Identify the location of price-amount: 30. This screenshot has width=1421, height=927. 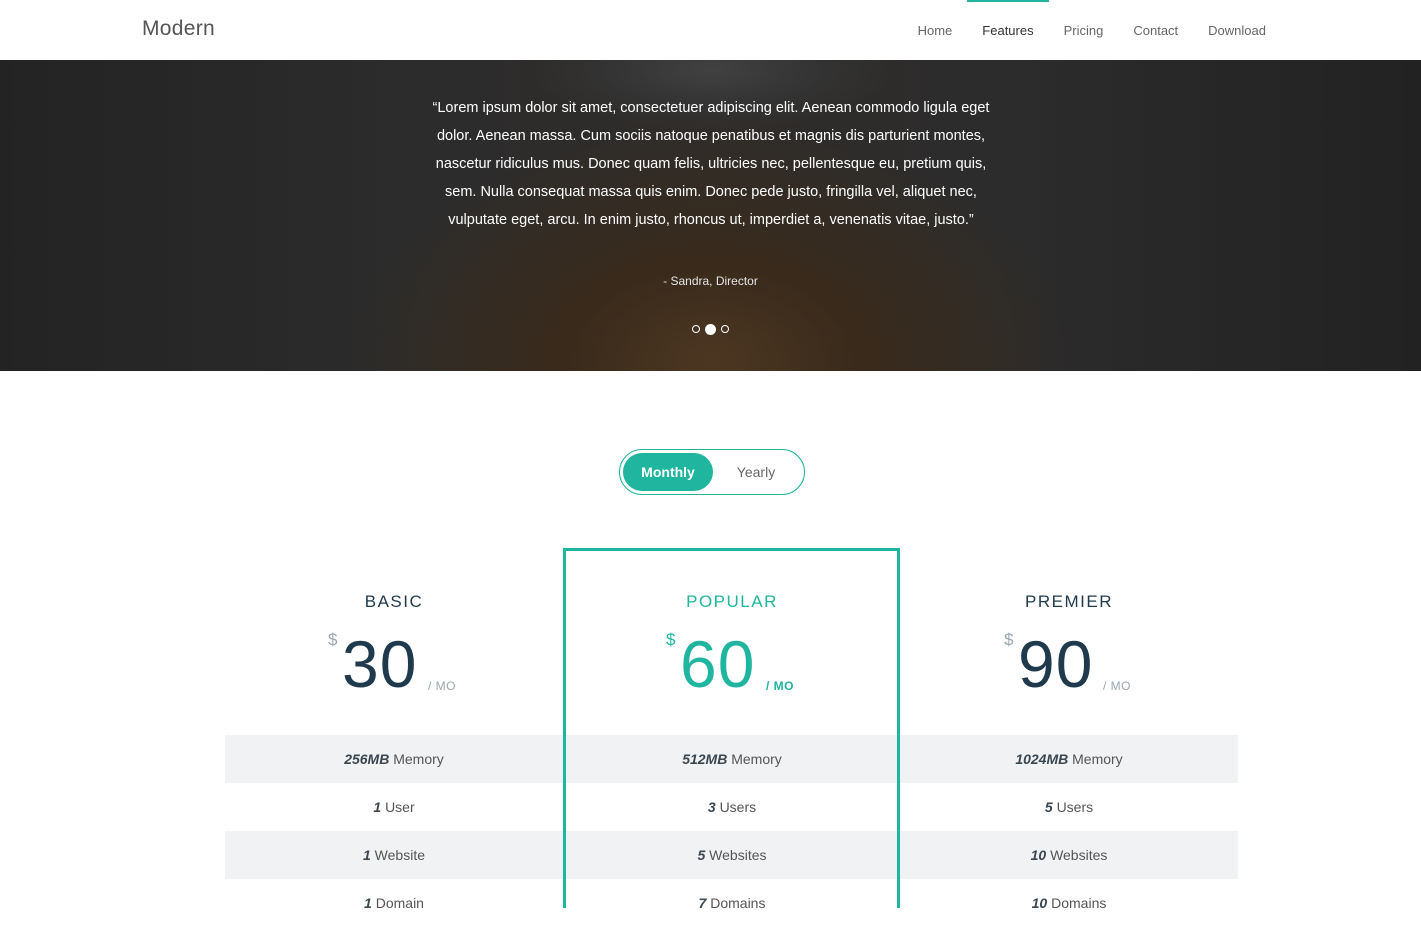
(380, 664).